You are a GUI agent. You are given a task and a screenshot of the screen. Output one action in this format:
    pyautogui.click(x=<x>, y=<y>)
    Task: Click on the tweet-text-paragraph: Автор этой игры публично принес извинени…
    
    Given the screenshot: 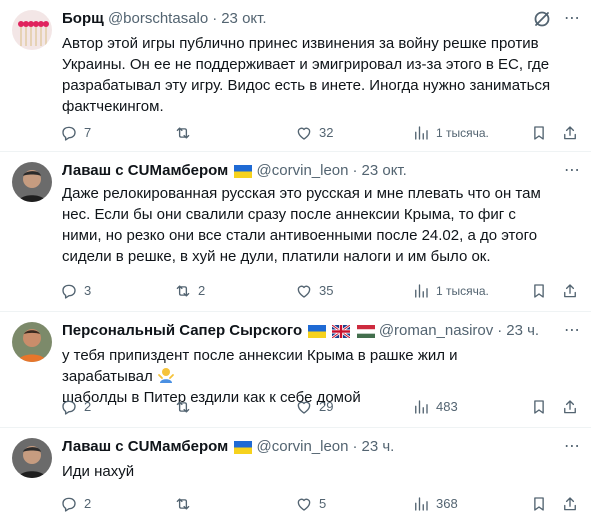 What is the action you would take?
    pyautogui.click(x=306, y=75)
    